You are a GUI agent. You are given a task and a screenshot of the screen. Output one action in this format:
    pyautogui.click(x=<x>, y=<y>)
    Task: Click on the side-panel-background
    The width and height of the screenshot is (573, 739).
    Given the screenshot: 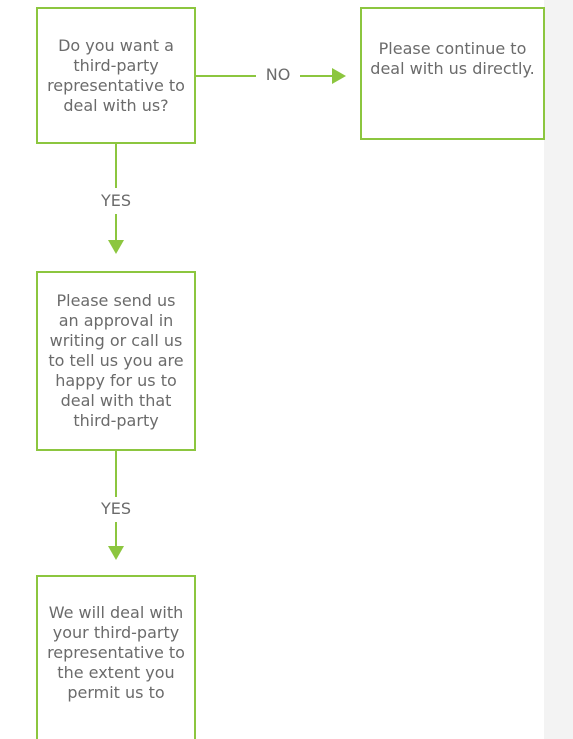 What is the action you would take?
    pyautogui.click(x=558, y=369)
    